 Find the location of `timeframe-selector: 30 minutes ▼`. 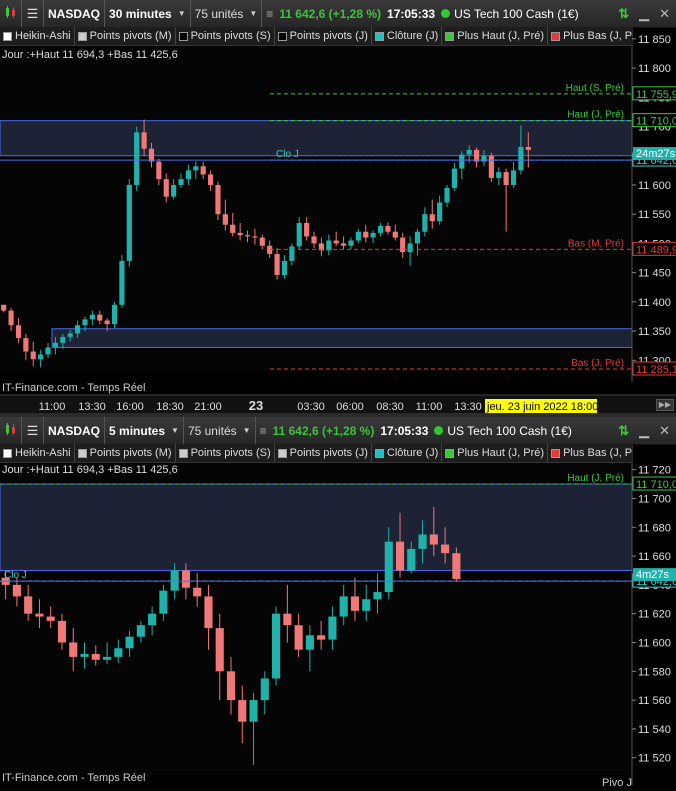

timeframe-selector: 30 minutes ▼ is located at coordinates (148, 13).